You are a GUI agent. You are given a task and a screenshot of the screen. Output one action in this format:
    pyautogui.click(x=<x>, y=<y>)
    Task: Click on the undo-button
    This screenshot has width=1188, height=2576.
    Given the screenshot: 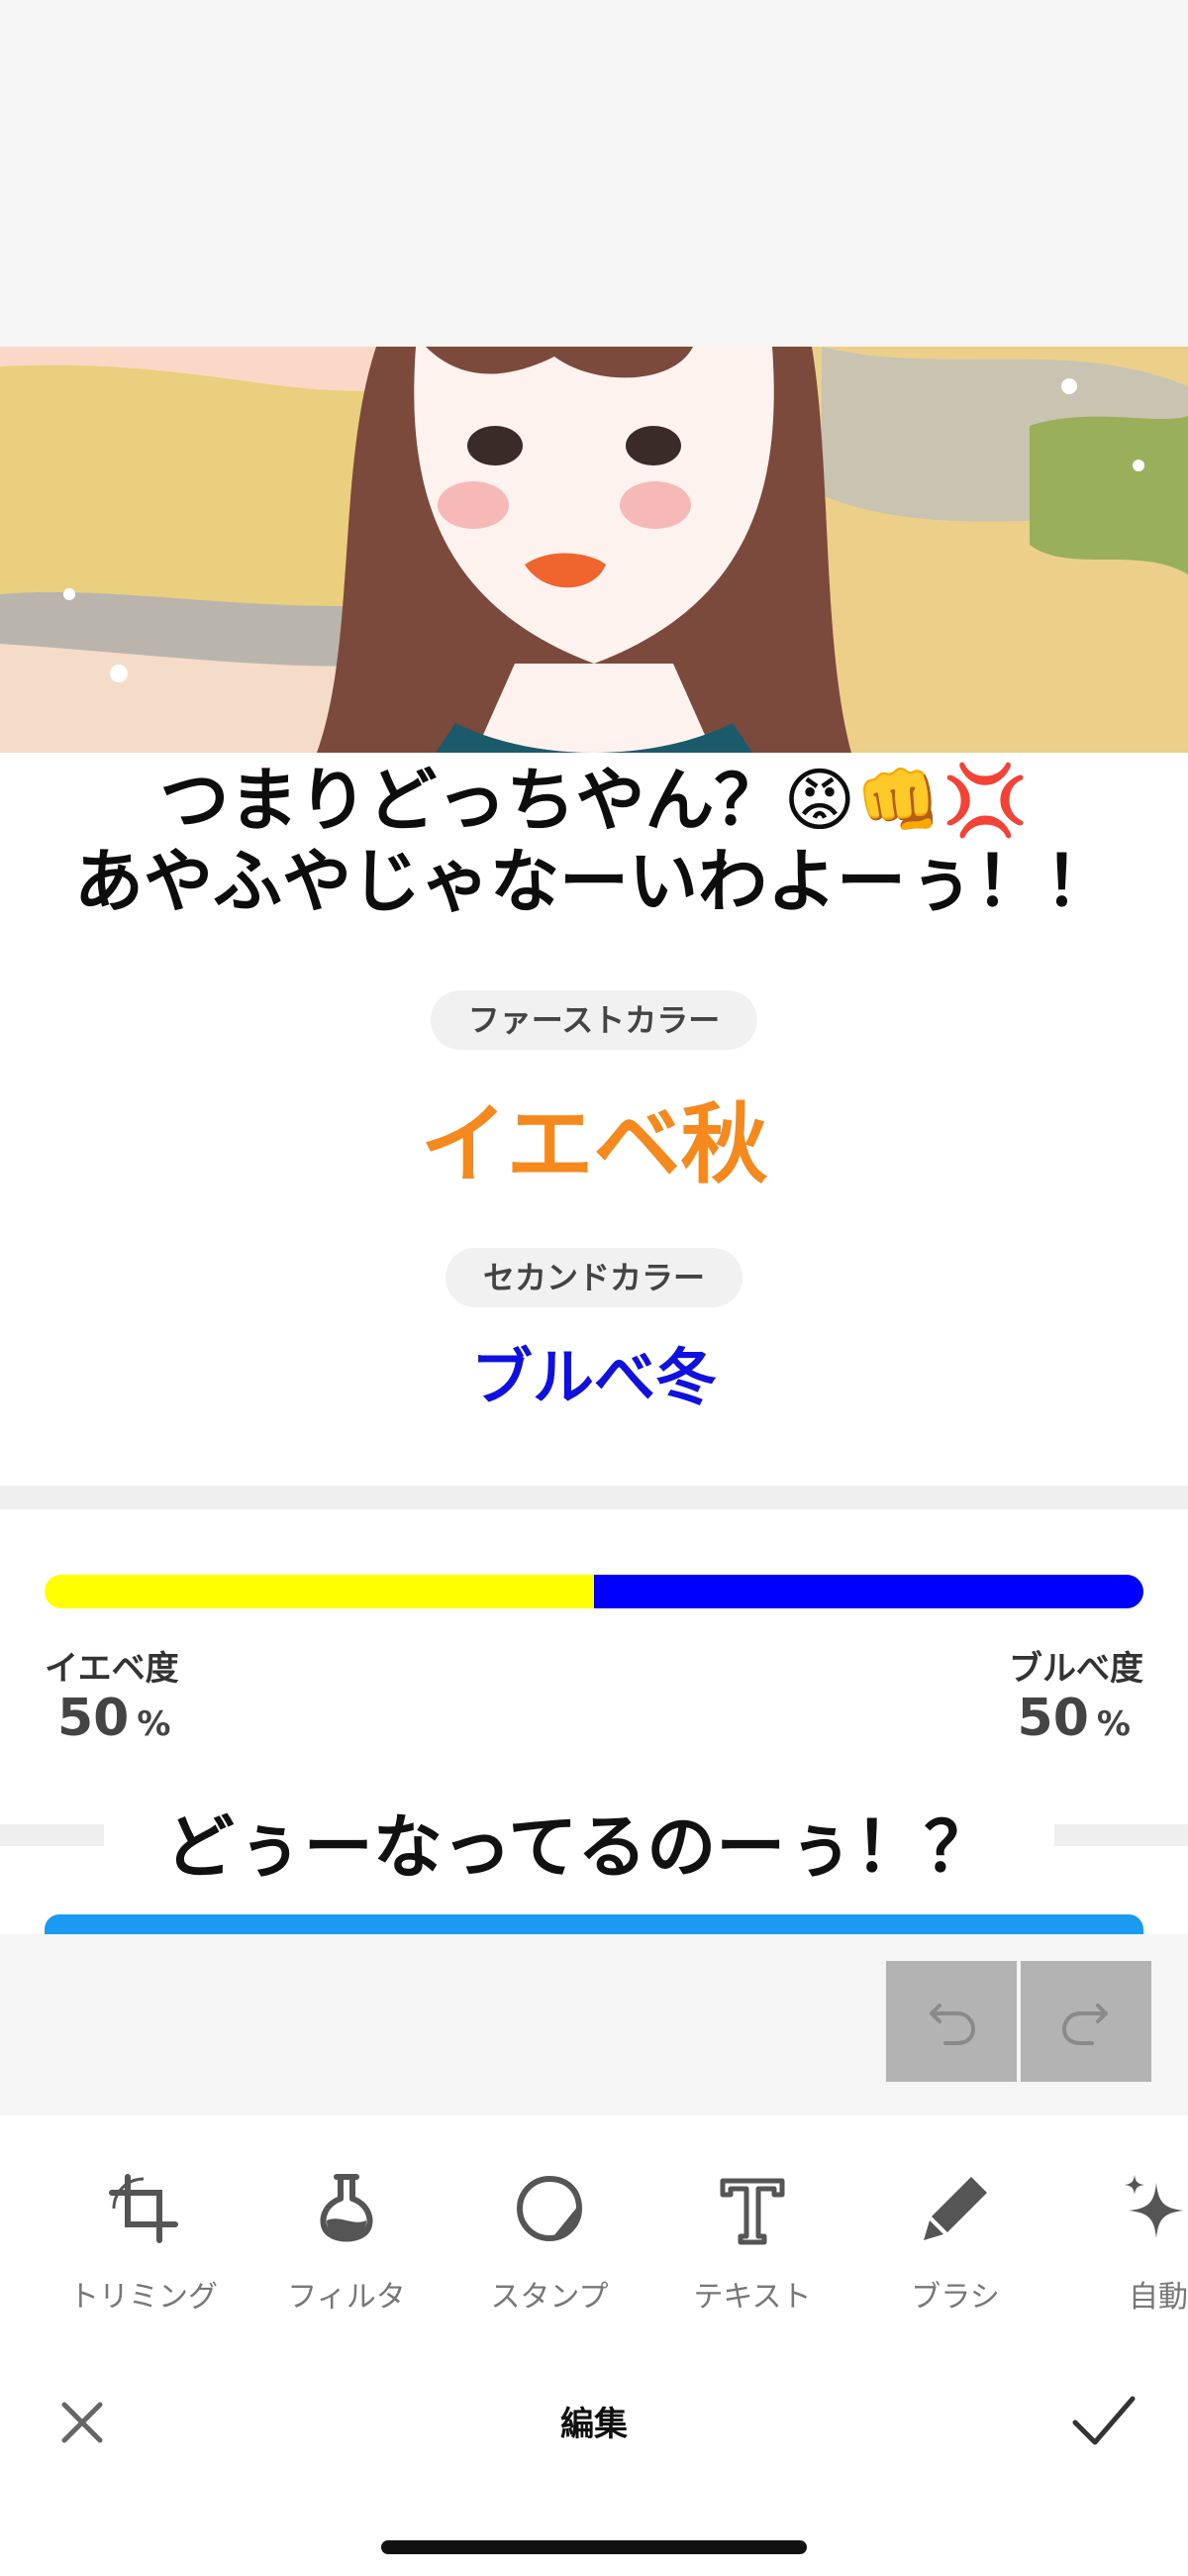 What is the action you would take?
    pyautogui.click(x=952, y=2021)
    